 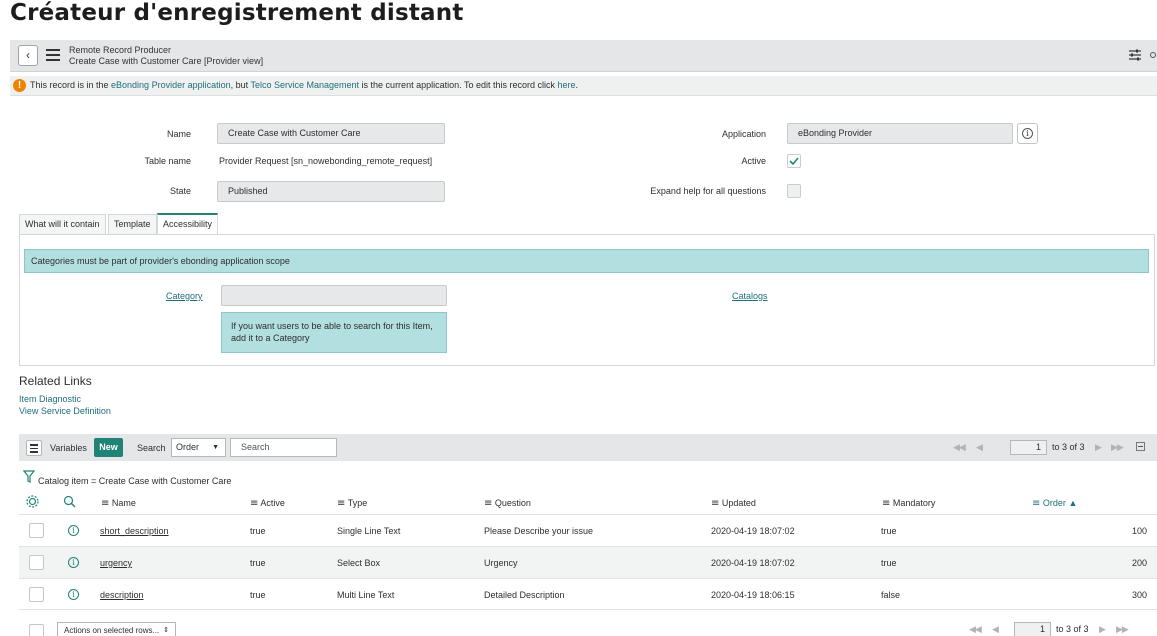 I want to click on last-page-icon: ▶▶, so click(x=1117, y=447).